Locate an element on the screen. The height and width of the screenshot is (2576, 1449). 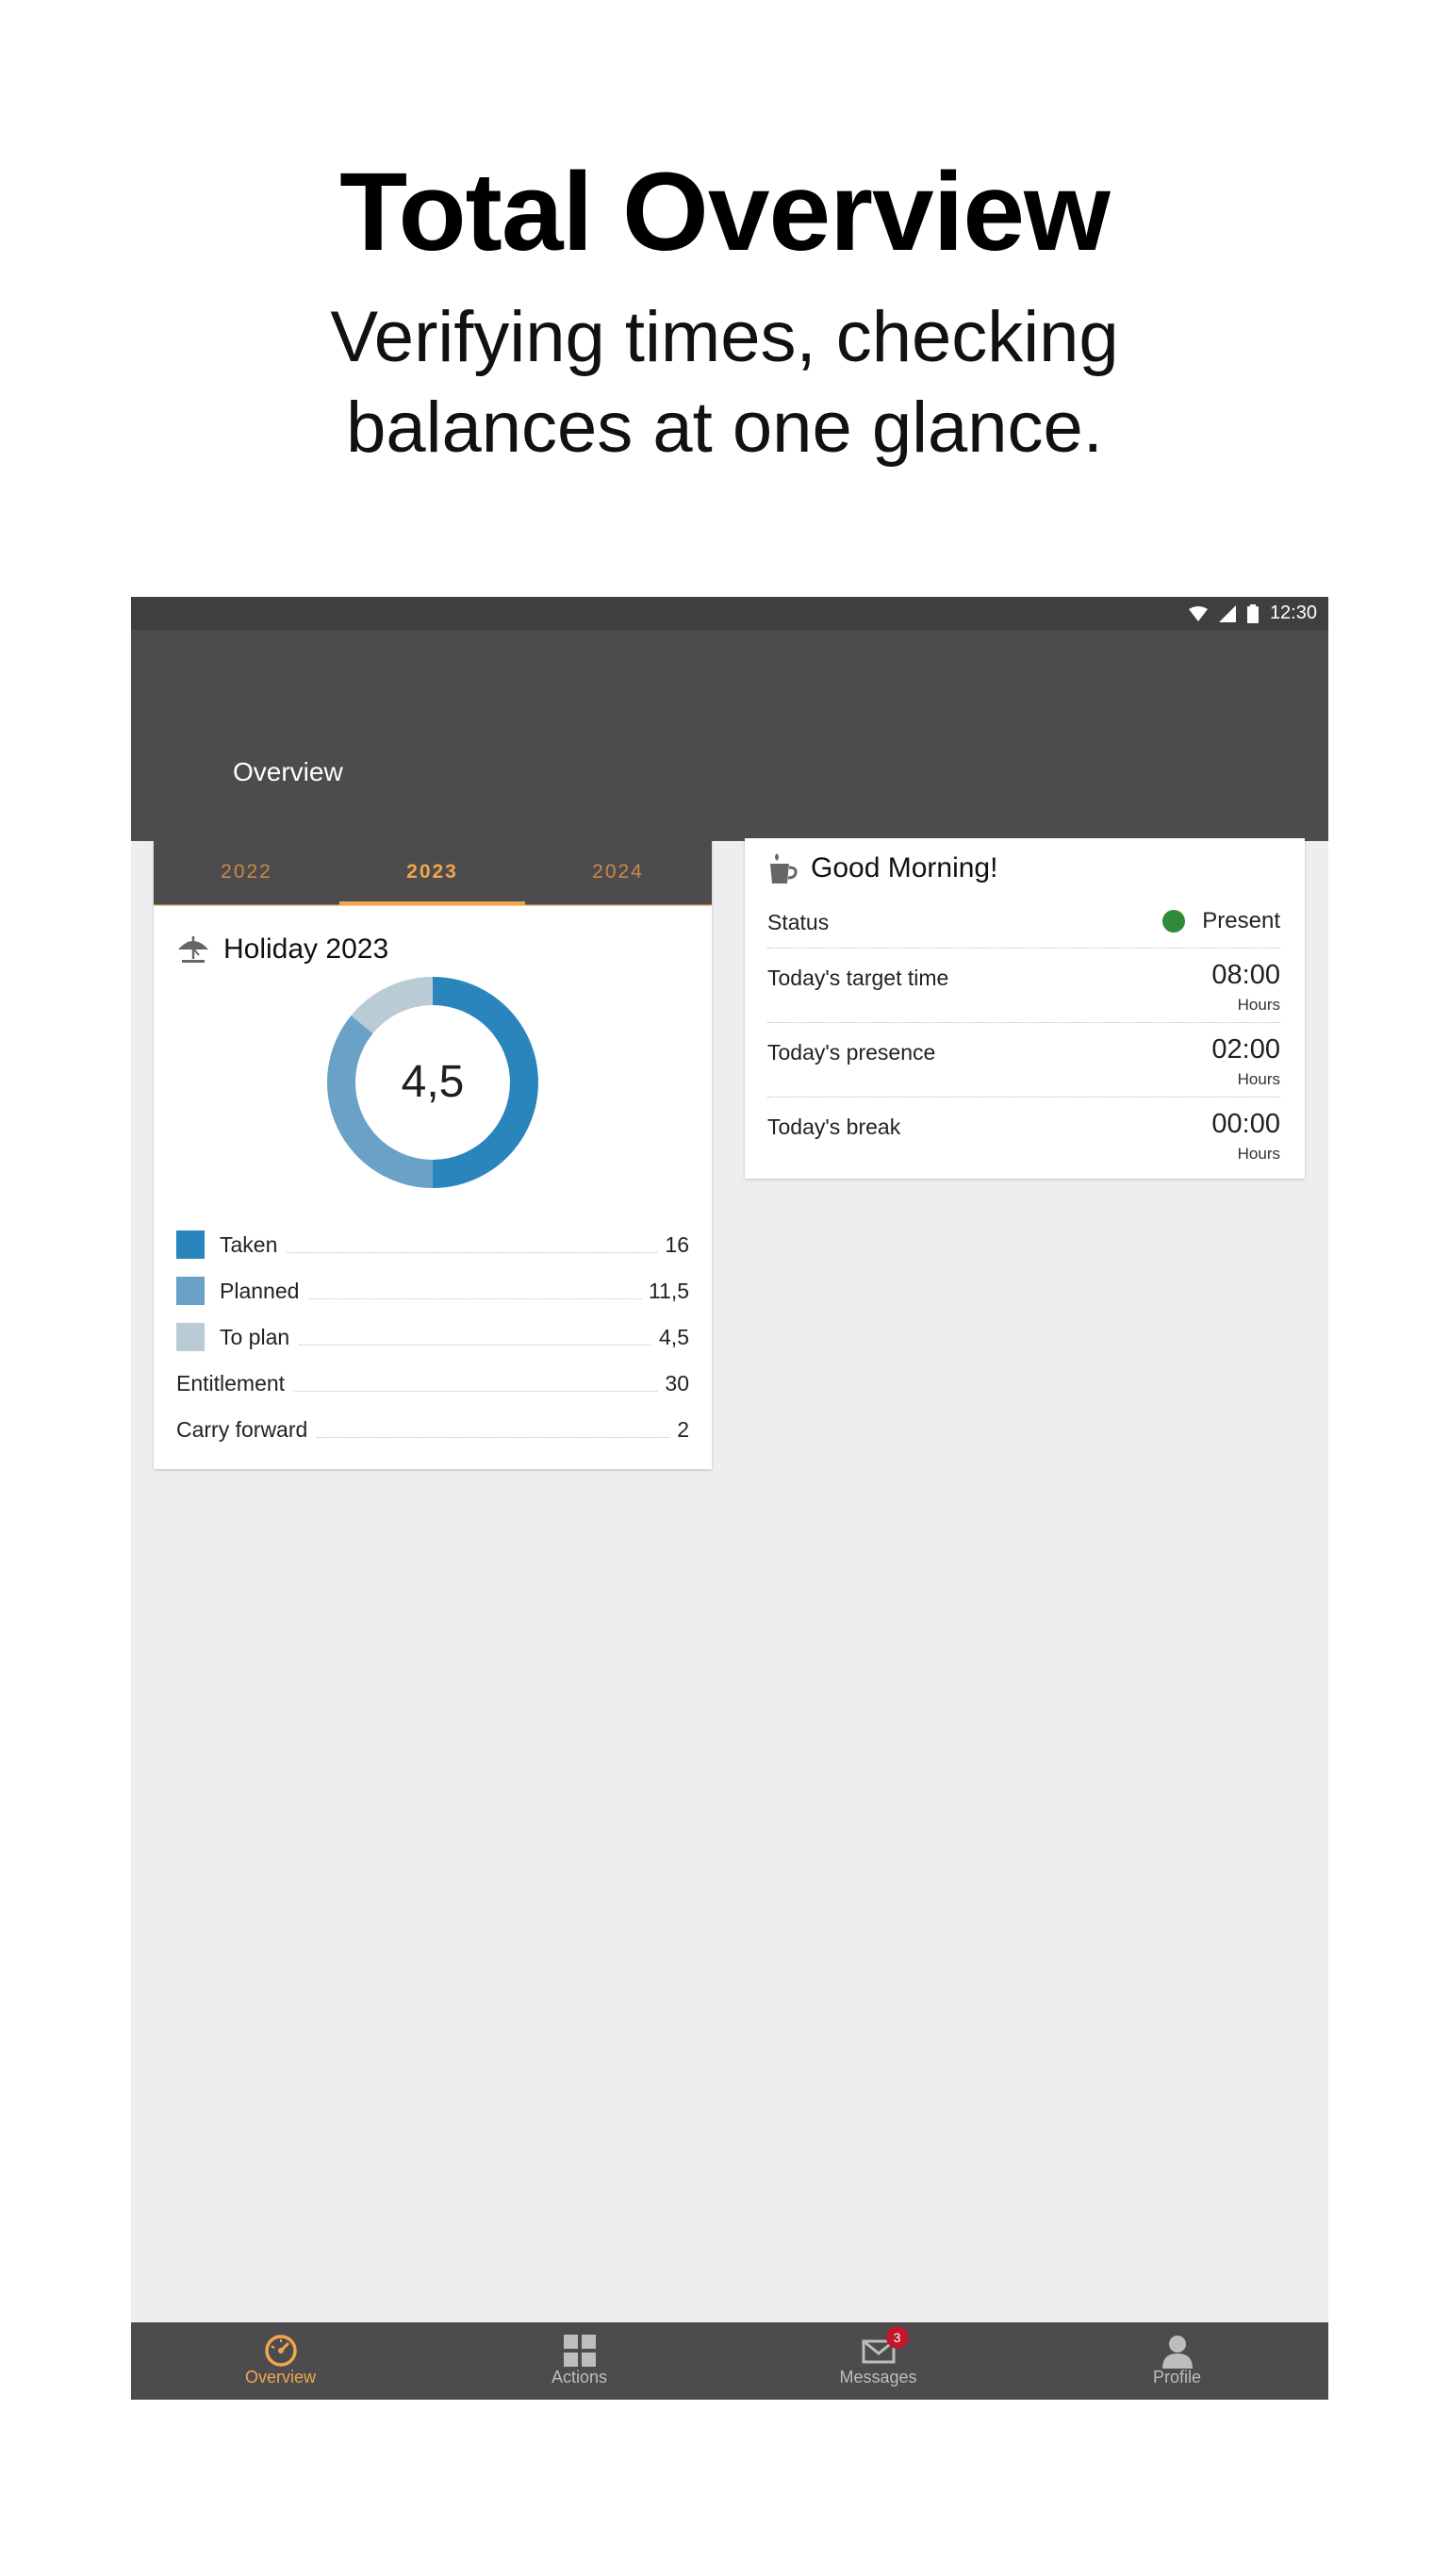
tab-2022: 2022 is located at coordinates (247, 871).